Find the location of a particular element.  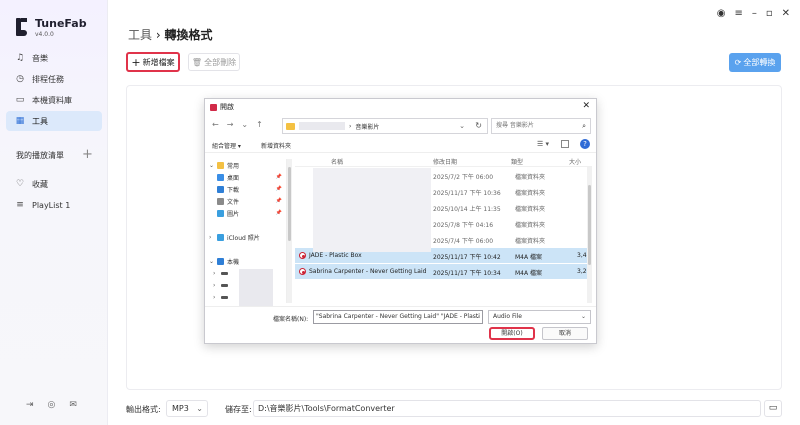

column-type: 類型 is located at coordinates (517, 161).